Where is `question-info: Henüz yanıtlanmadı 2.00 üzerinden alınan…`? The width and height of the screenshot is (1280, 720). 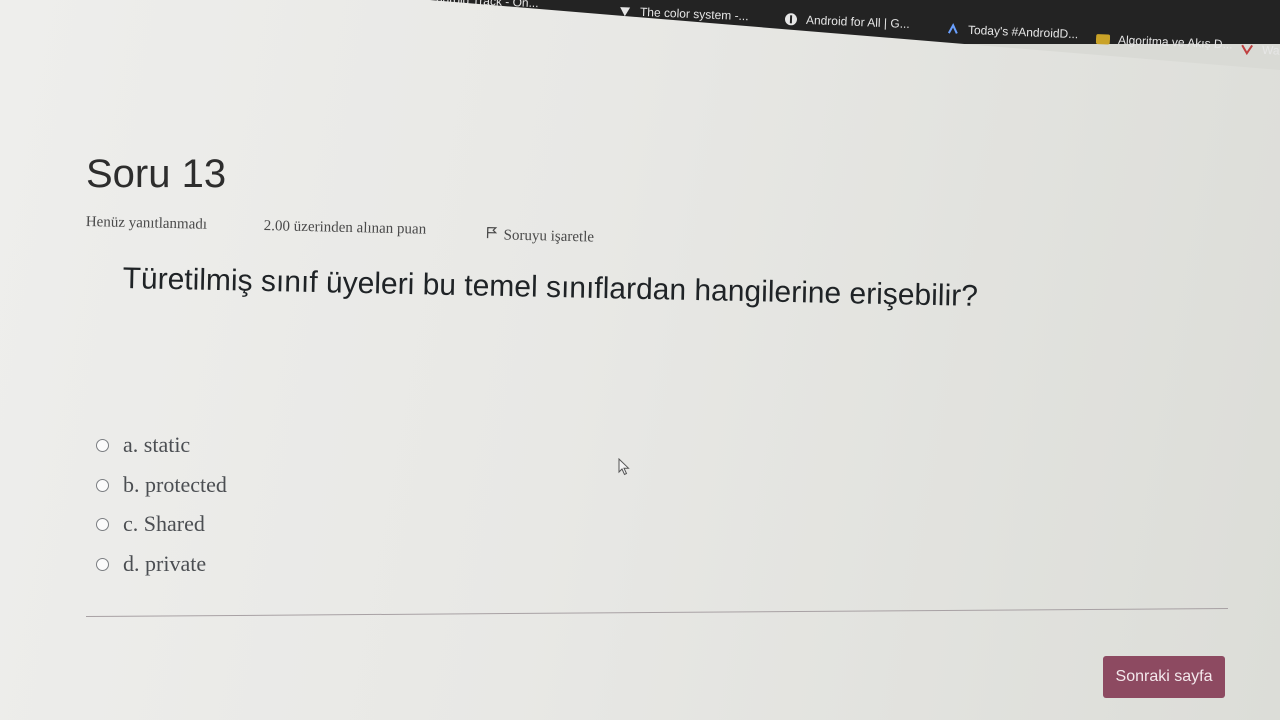 question-info: Henüz yanıtlanmadı 2.00 üzerinden alınan… is located at coordinates (365, 240).